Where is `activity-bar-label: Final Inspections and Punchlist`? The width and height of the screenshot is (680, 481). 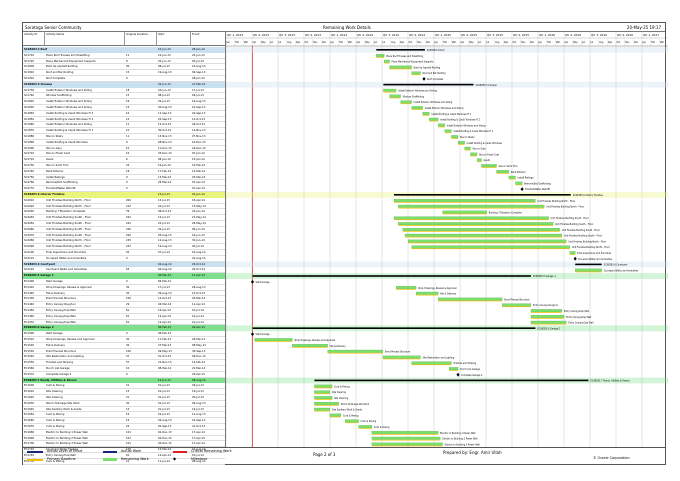
activity-bar-label: Final Inspections and Punchlist is located at coordinates (594, 253).